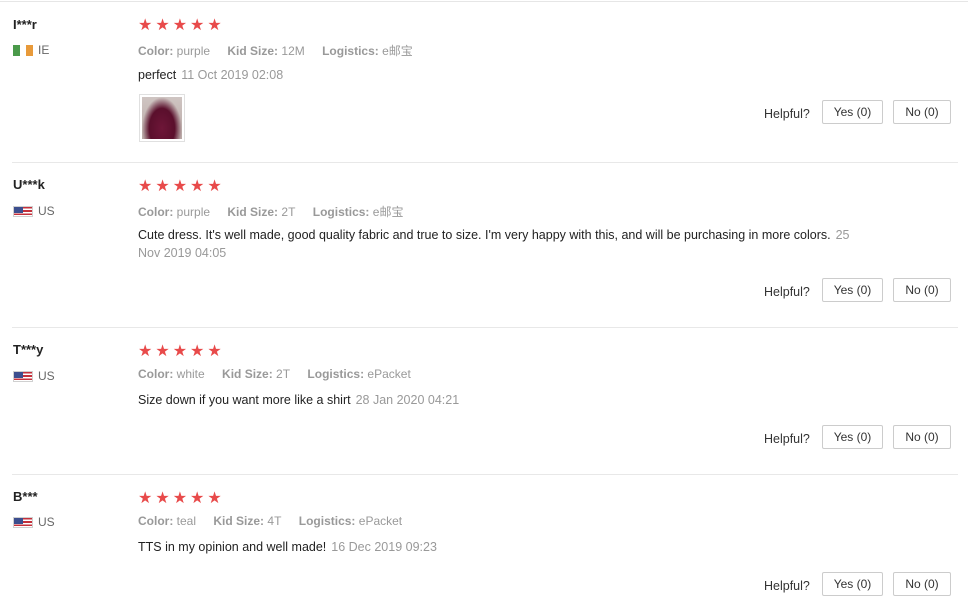  I want to click on ireland-flag-icon, so click(23, 50).